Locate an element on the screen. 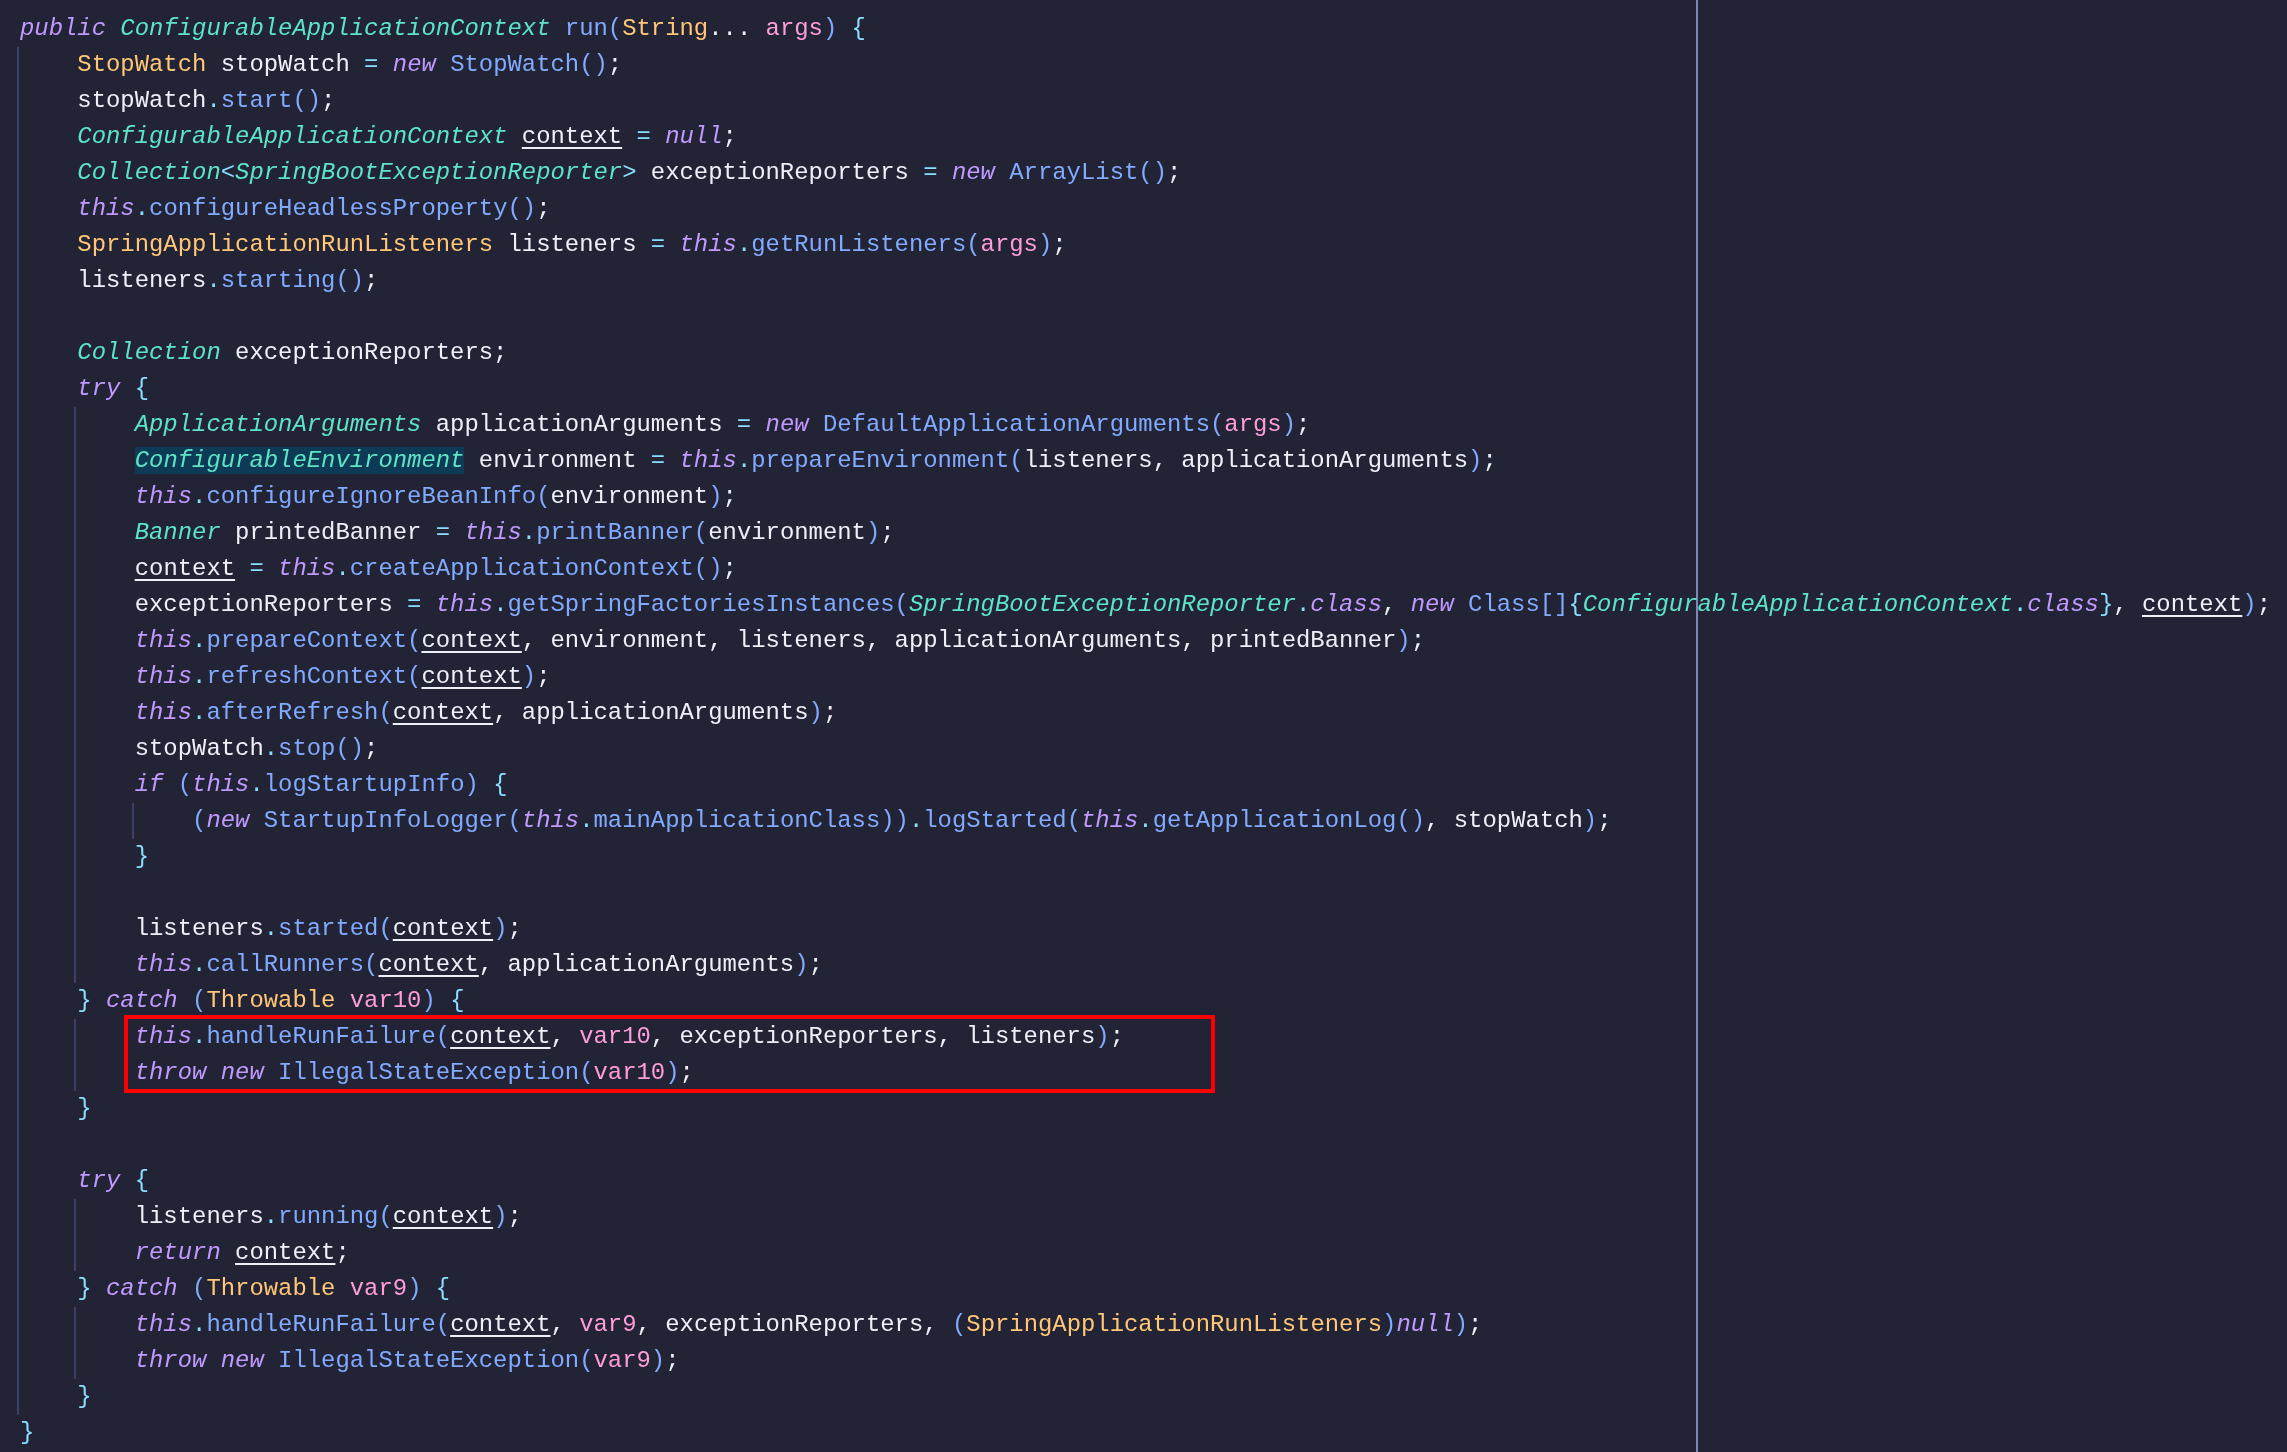  code-line: ConfigurableApplicationContext context = null; is located at coordinates (406, 137).